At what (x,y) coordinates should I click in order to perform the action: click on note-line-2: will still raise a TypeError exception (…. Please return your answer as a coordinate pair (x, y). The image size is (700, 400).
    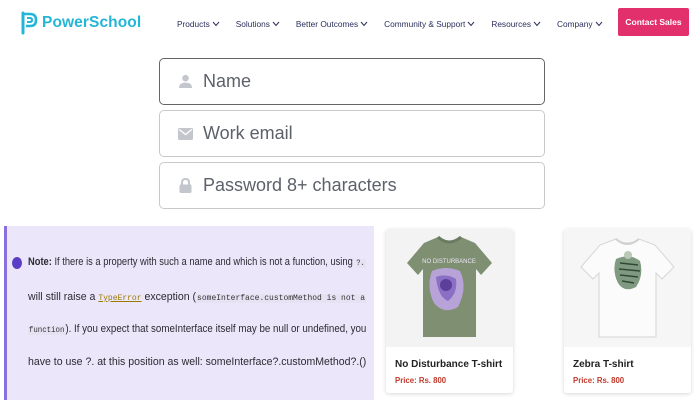
    Looking at the image, I should click on (197, 297).